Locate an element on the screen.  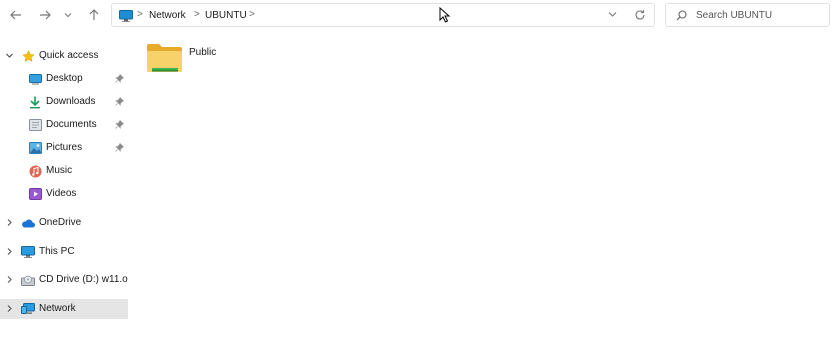
sidebar-item-label: CD Drive (D:) w11.of is located at coordinates (83, 279).